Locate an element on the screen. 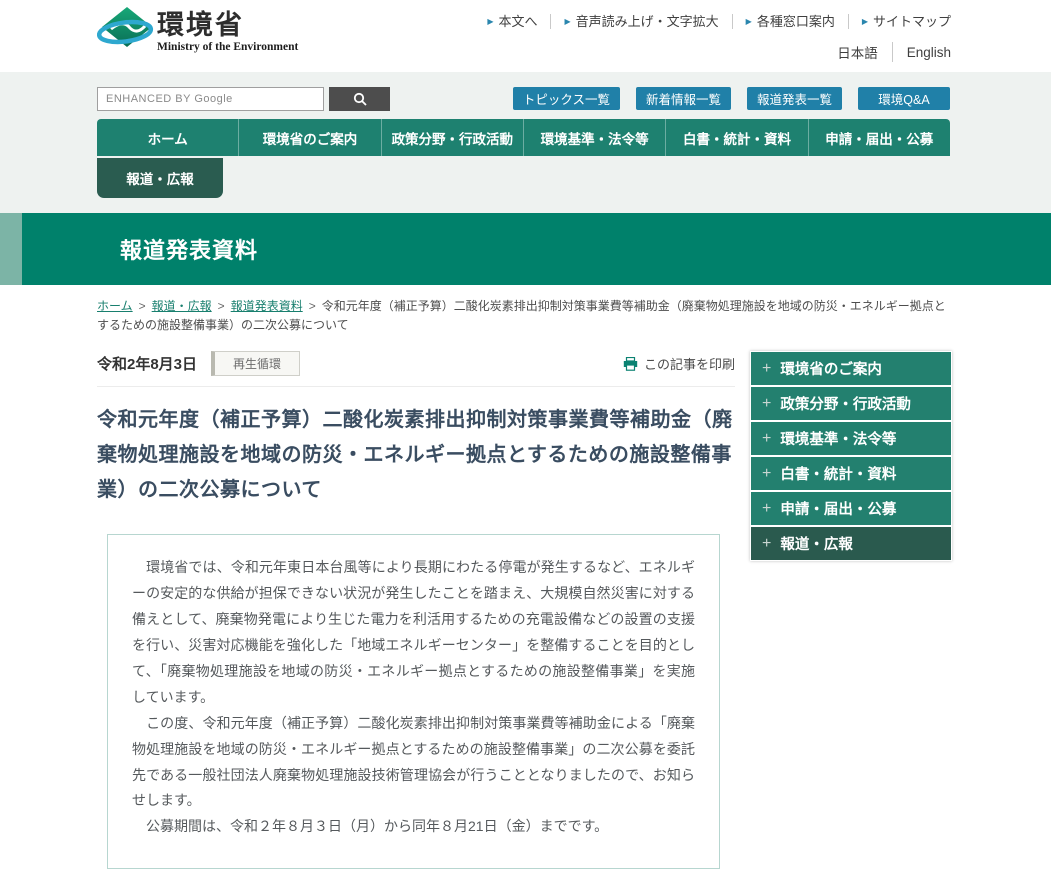 The width and height of the screenshot is (1051, 869). nav-tab-press-pr: 報道・広報 is located at coordinates (160, 178).